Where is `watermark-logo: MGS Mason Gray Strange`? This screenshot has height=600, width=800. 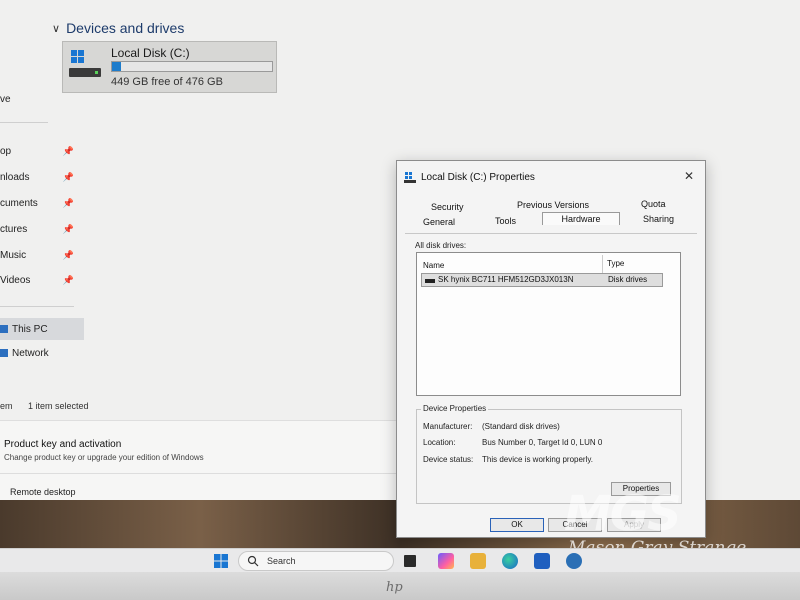
watermark-logo: MGS Mason Gray Strange is located at coordinates (670, 517).